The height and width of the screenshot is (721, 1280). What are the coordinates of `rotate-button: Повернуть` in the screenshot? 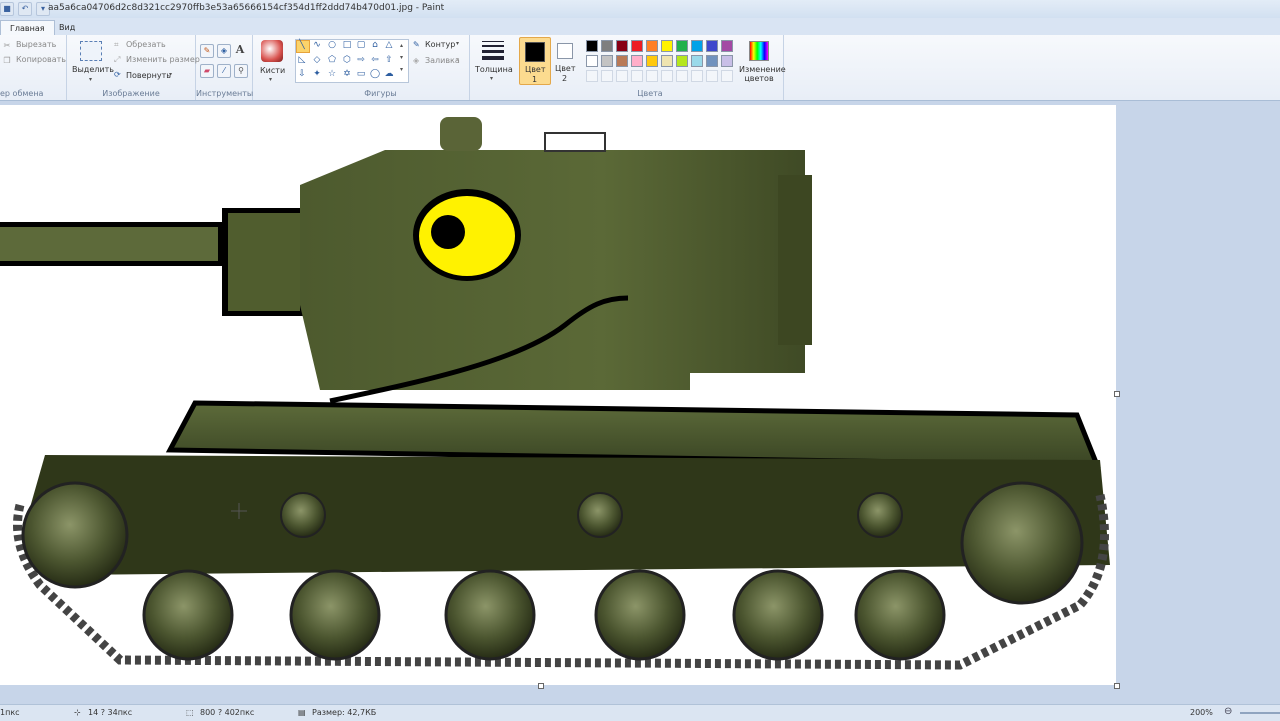 It's located at (148, 75).